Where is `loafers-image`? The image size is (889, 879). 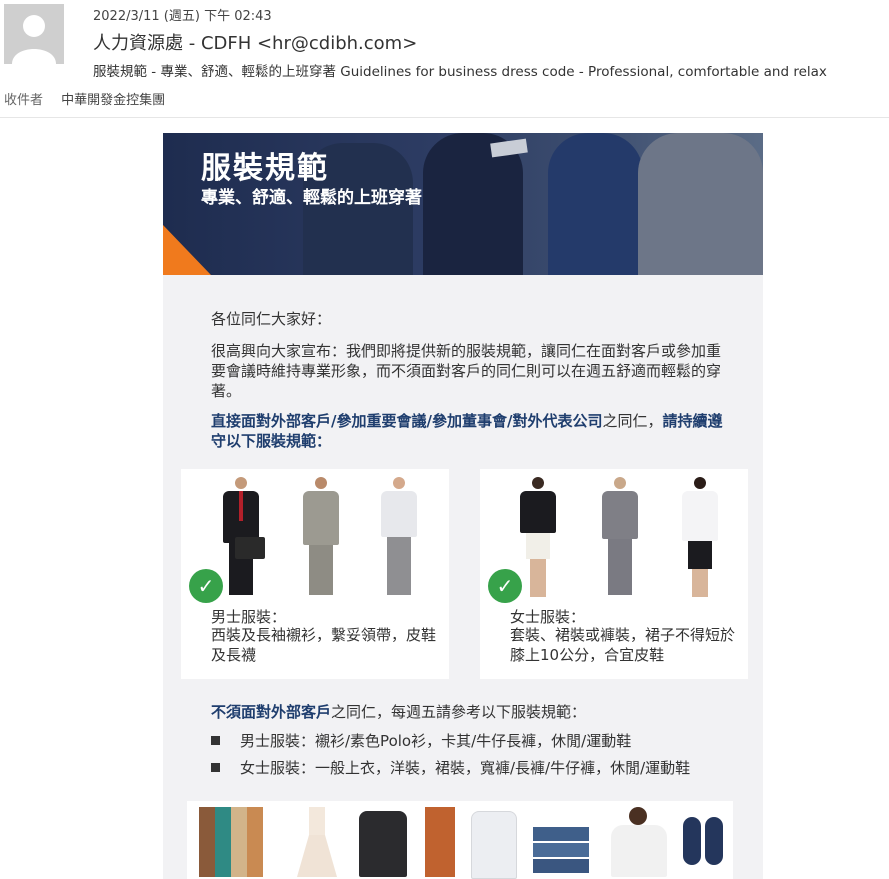 loafers-image is located at coordinates (705, 837).